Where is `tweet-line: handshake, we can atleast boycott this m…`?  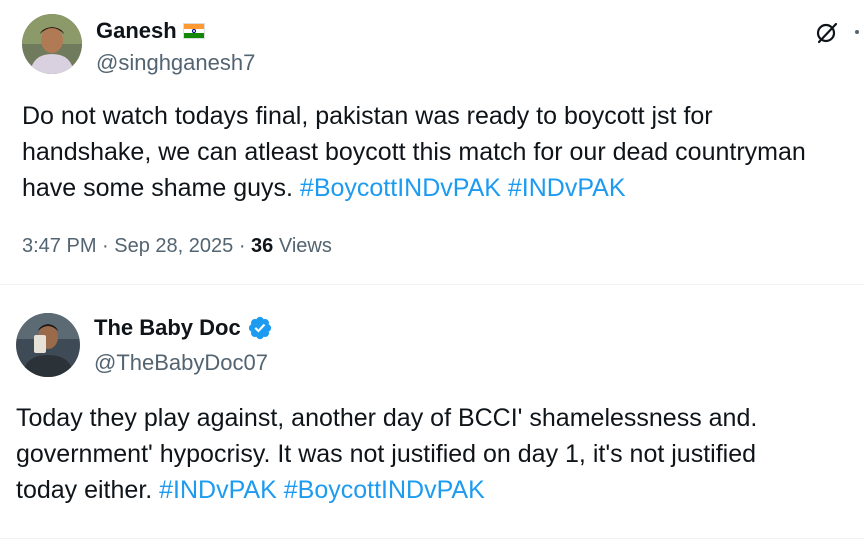
tweet-line: handshake, we can atleast boycott this m… is located at coordinates (414, 152).